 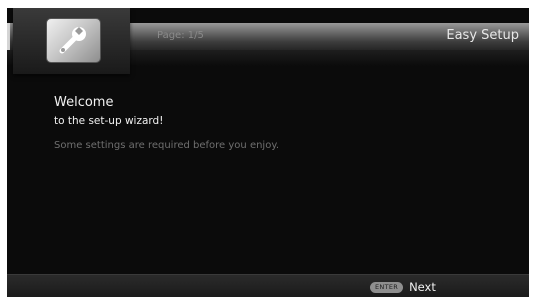 What do you see at coordinates (8, 36) in the screenshot?
I see `header-edge` at bounding box center [8, 36].